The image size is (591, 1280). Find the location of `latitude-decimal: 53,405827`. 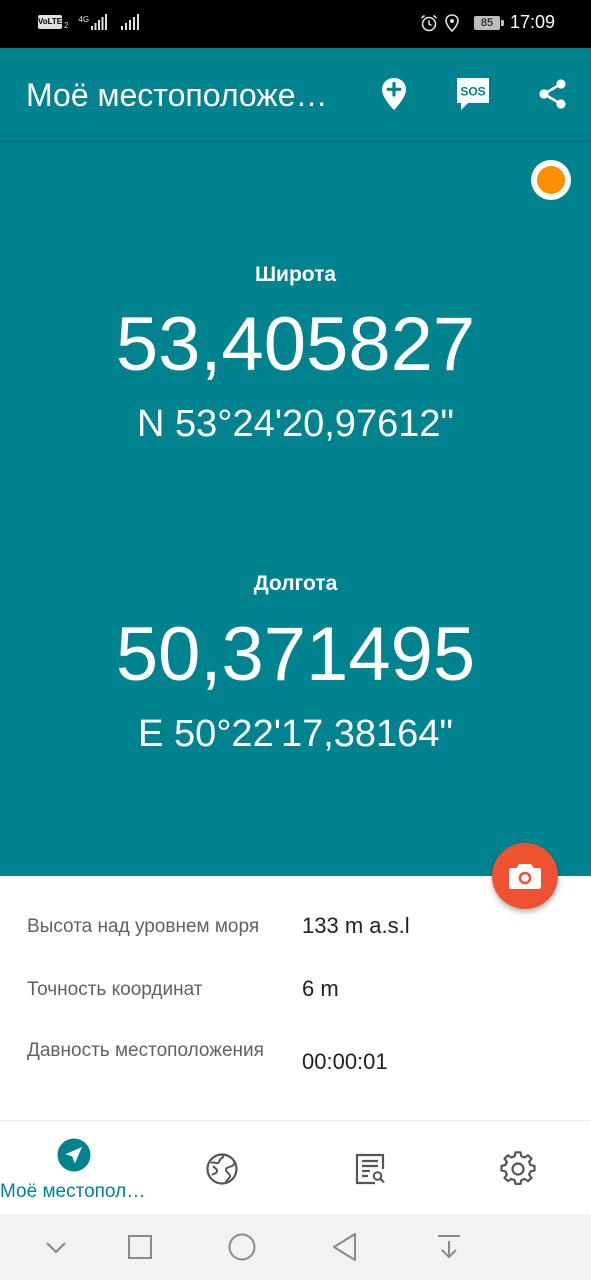

latitude-decimal: 53,405827 is located at coordinates (295, 344).